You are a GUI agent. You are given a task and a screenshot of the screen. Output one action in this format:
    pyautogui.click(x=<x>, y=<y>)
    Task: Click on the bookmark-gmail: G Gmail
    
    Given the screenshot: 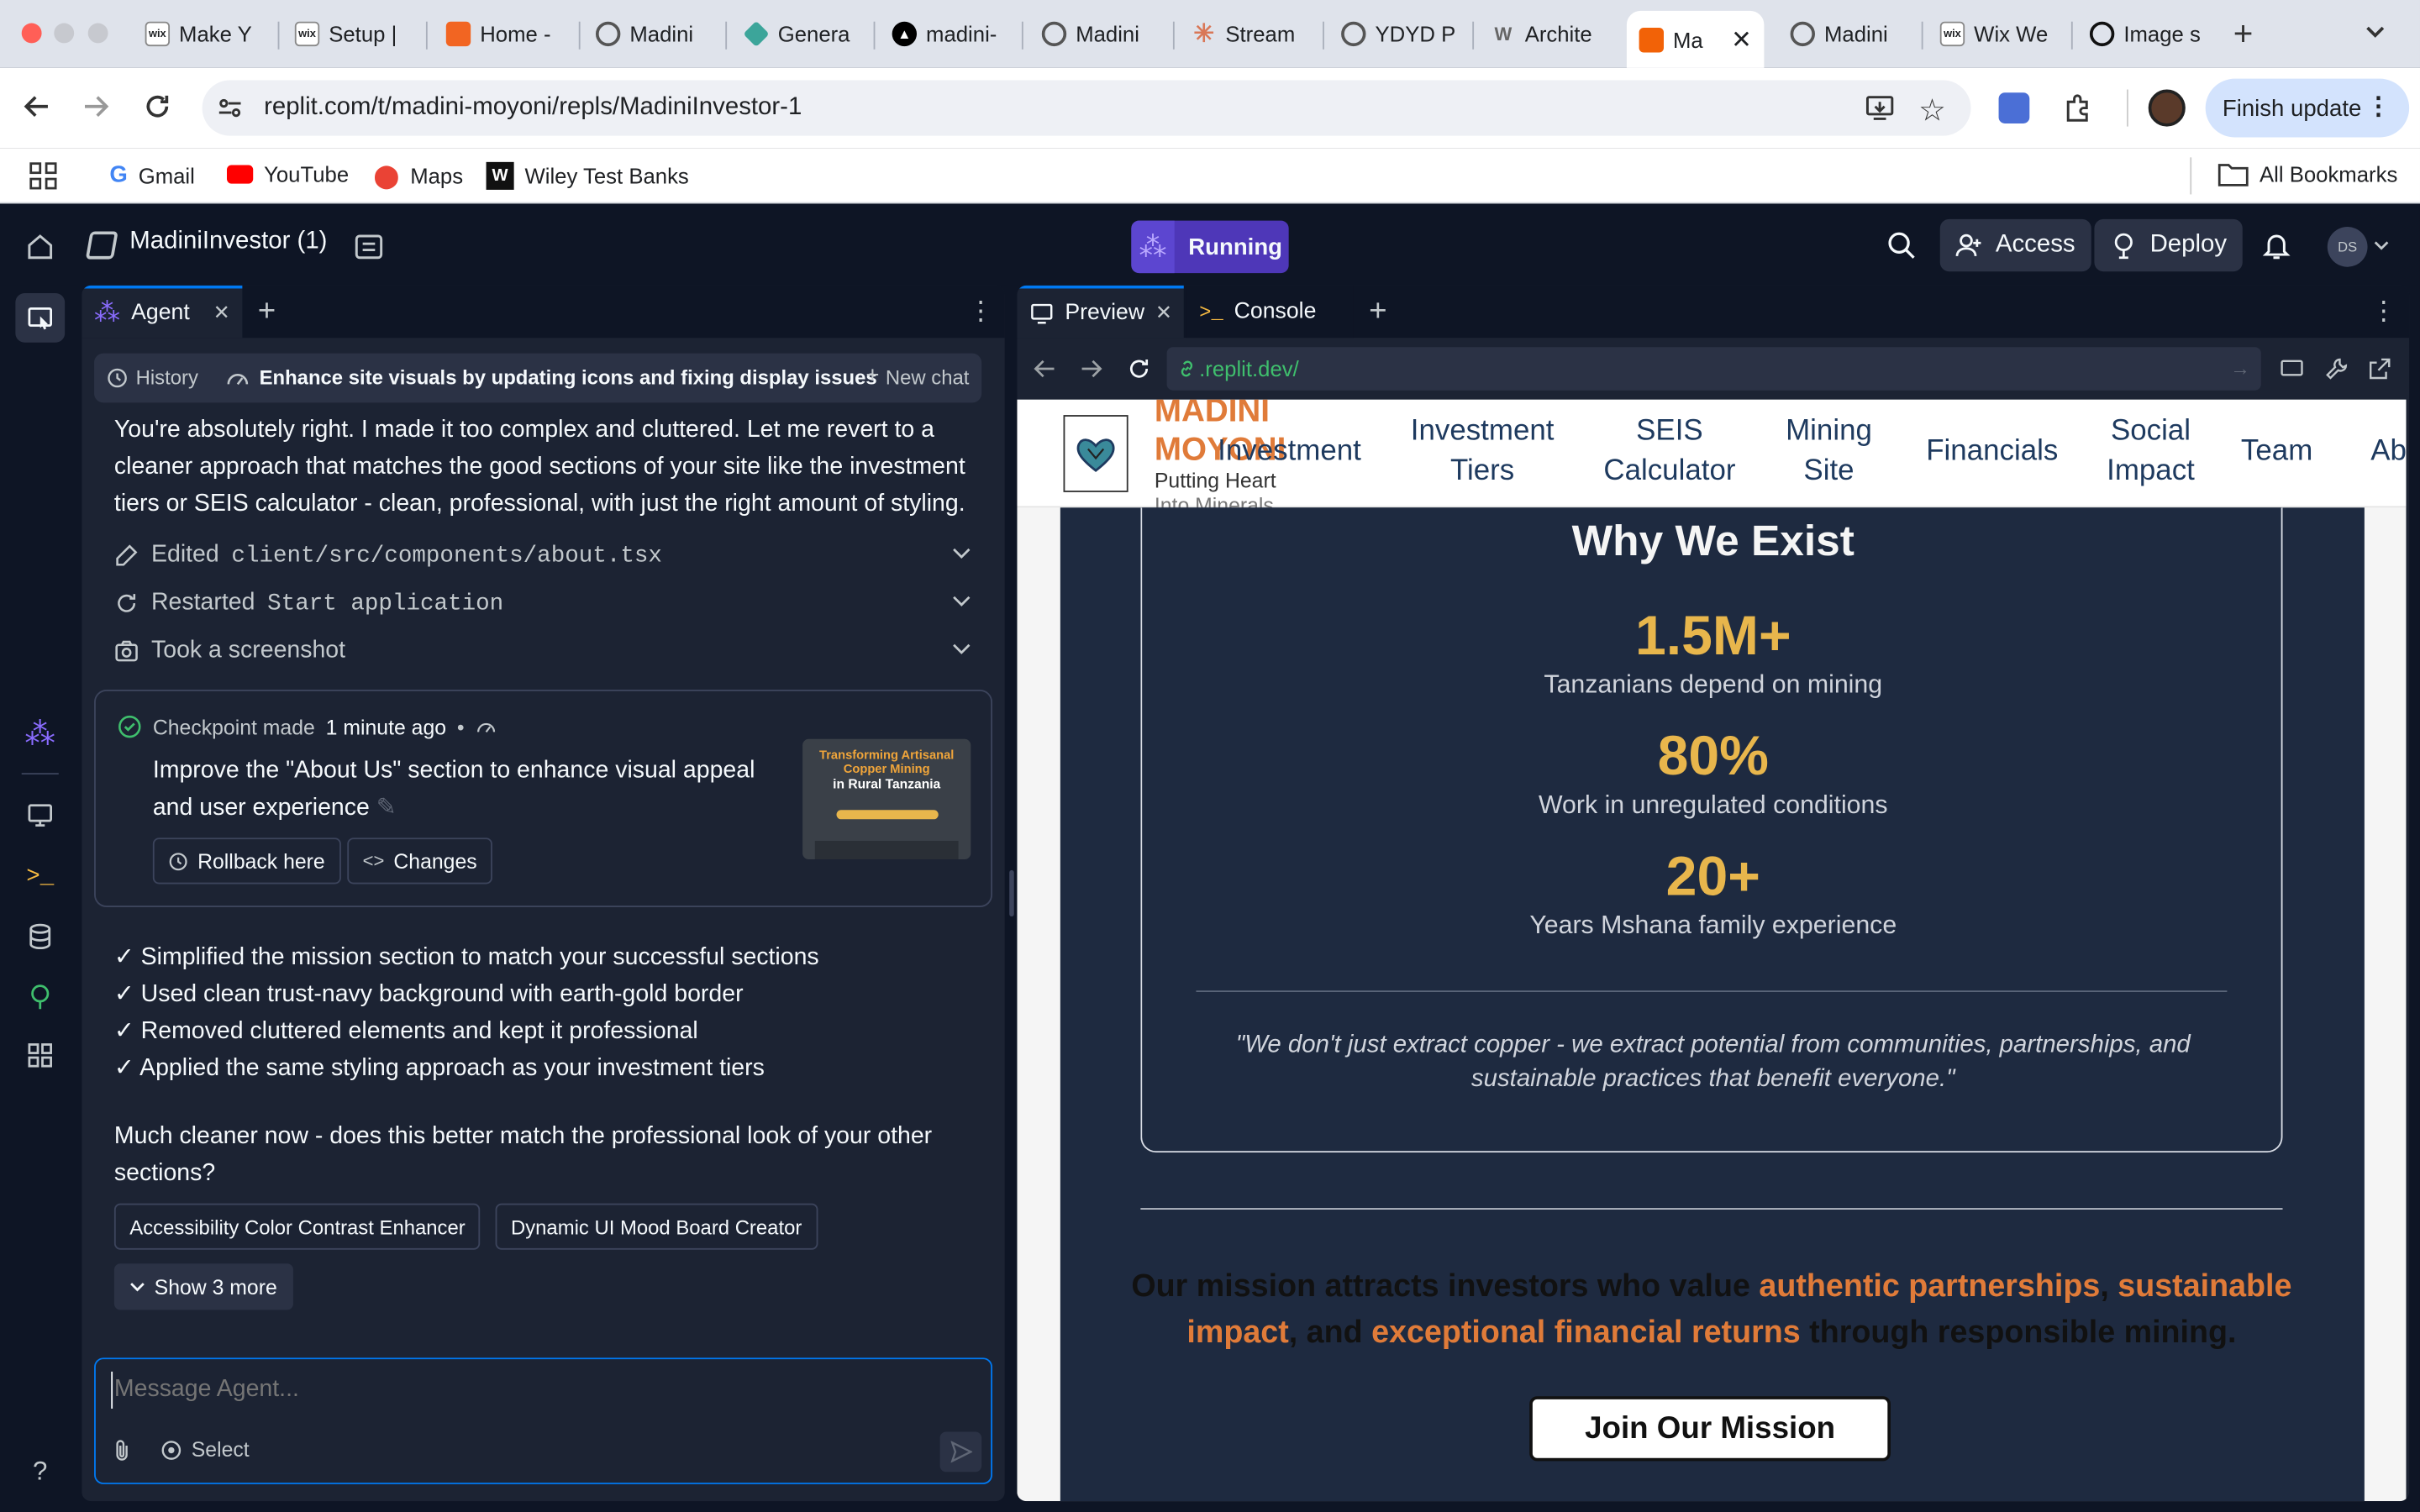 What is the action you would take?
    pyautogui.click(x=151, y=175)
    